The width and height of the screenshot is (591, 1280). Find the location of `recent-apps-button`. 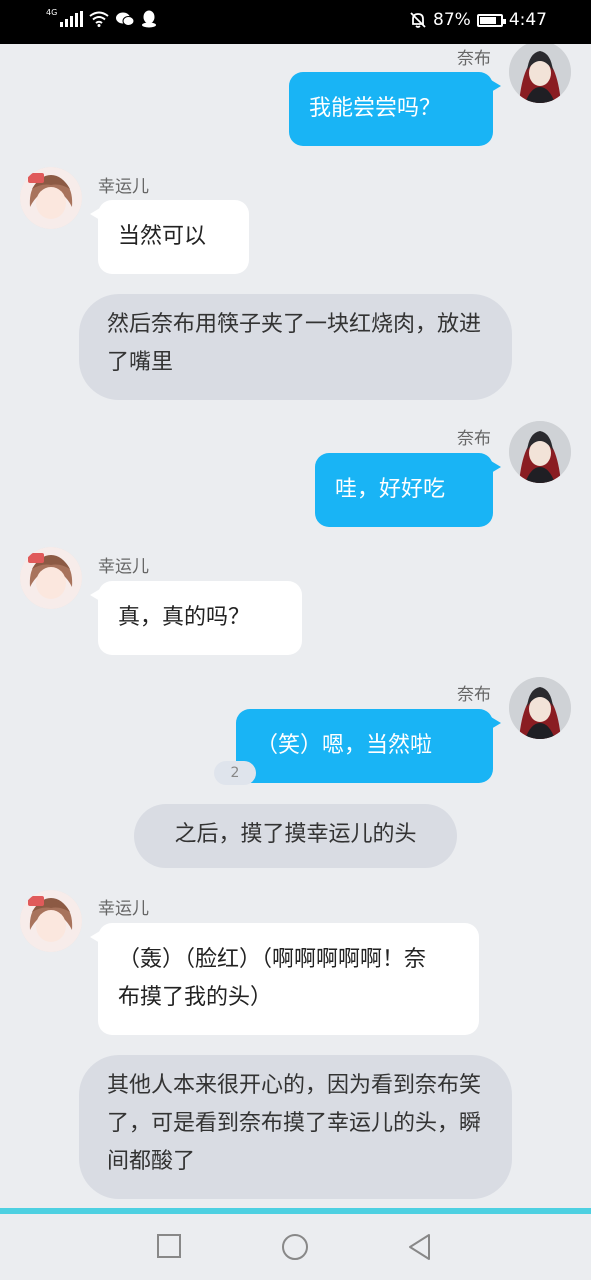

recent-apps-button is located at coordinates (169, 1246).